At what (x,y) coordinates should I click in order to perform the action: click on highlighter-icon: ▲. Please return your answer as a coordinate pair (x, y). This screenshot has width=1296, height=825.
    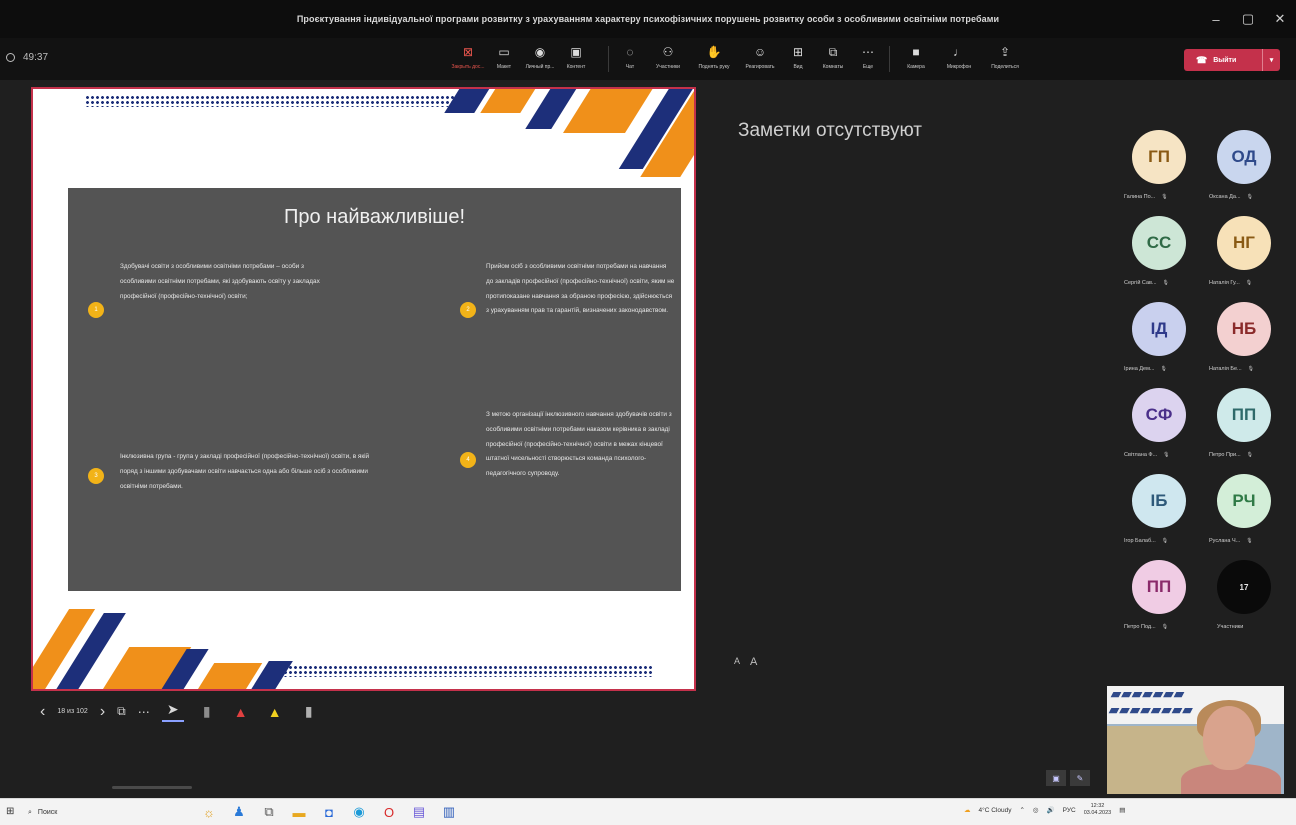
    Looking at the image, I should click on (275, 712).